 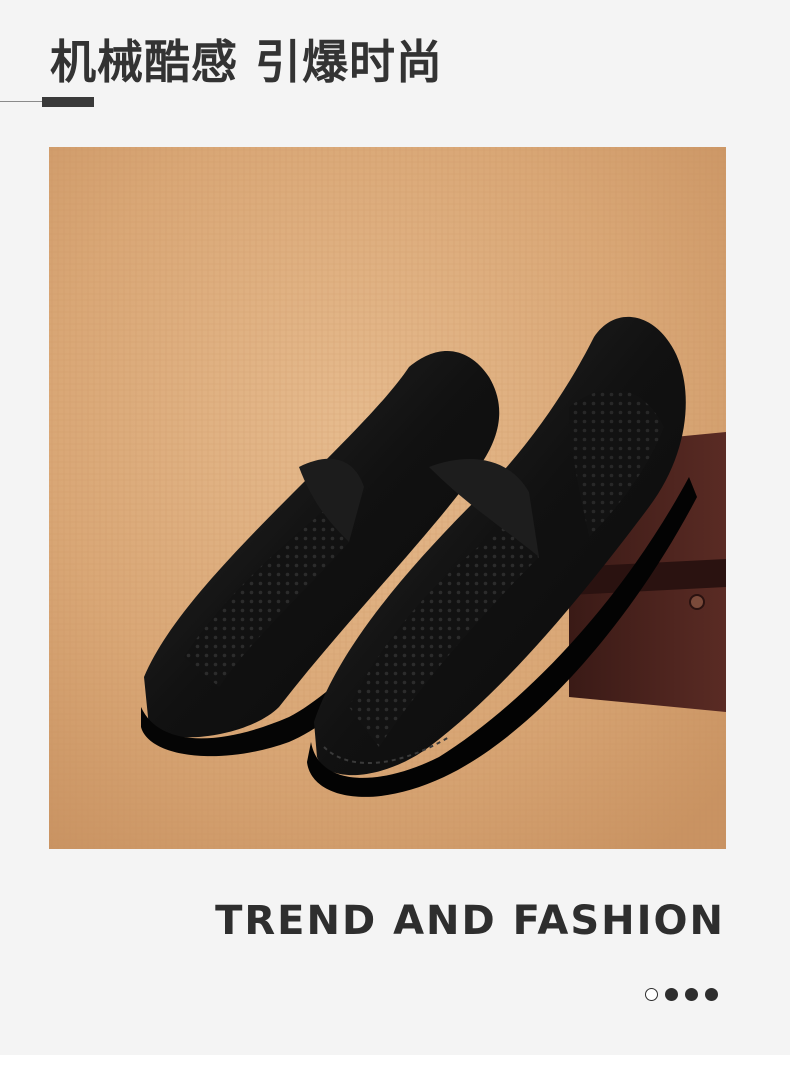 What do you see at coordinates (247, 62) in the screenshot?
I see `page-title: 机械酷感 引爆时尚` at bounding box center [247, 62].